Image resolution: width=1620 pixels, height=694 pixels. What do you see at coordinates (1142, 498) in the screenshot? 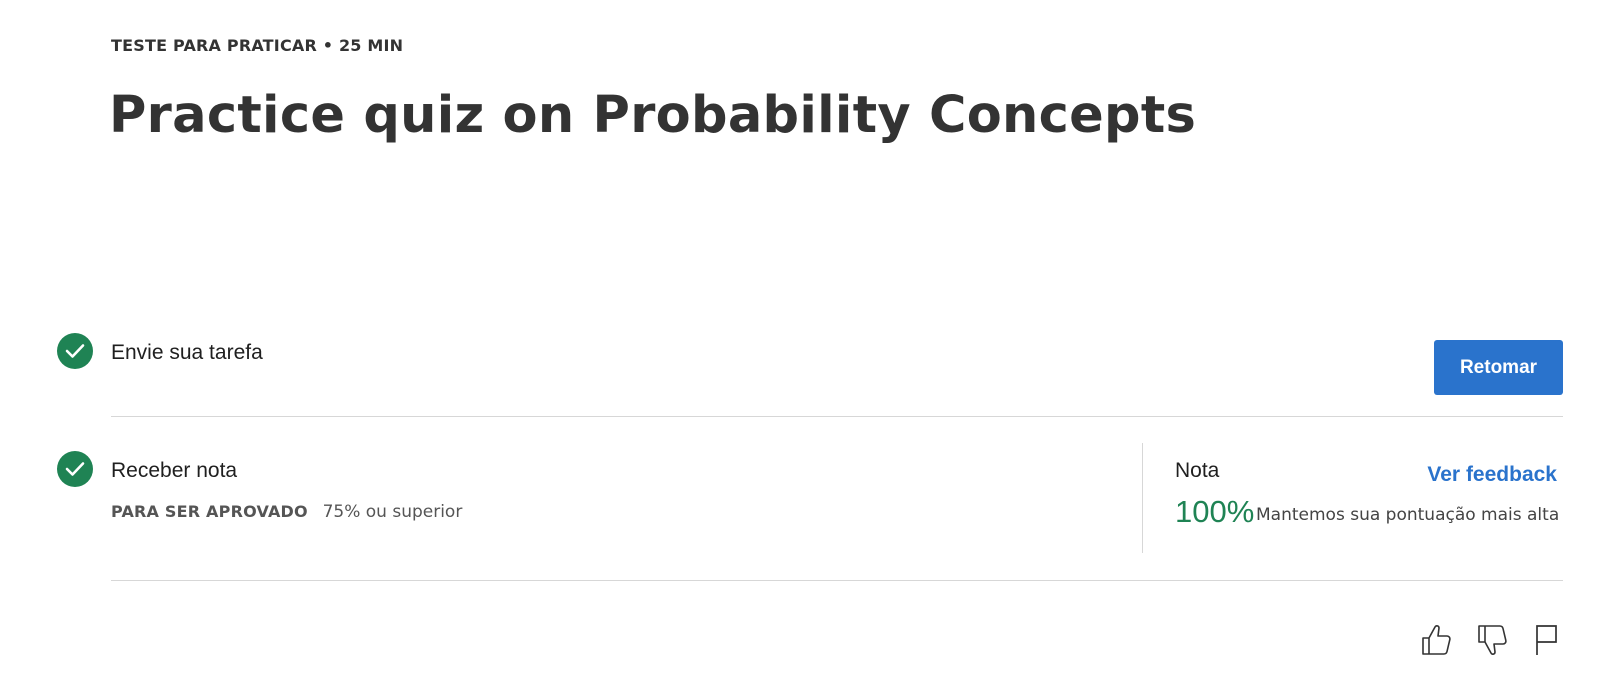
I see `vertical-divider` at bounding box center [1142, 498].